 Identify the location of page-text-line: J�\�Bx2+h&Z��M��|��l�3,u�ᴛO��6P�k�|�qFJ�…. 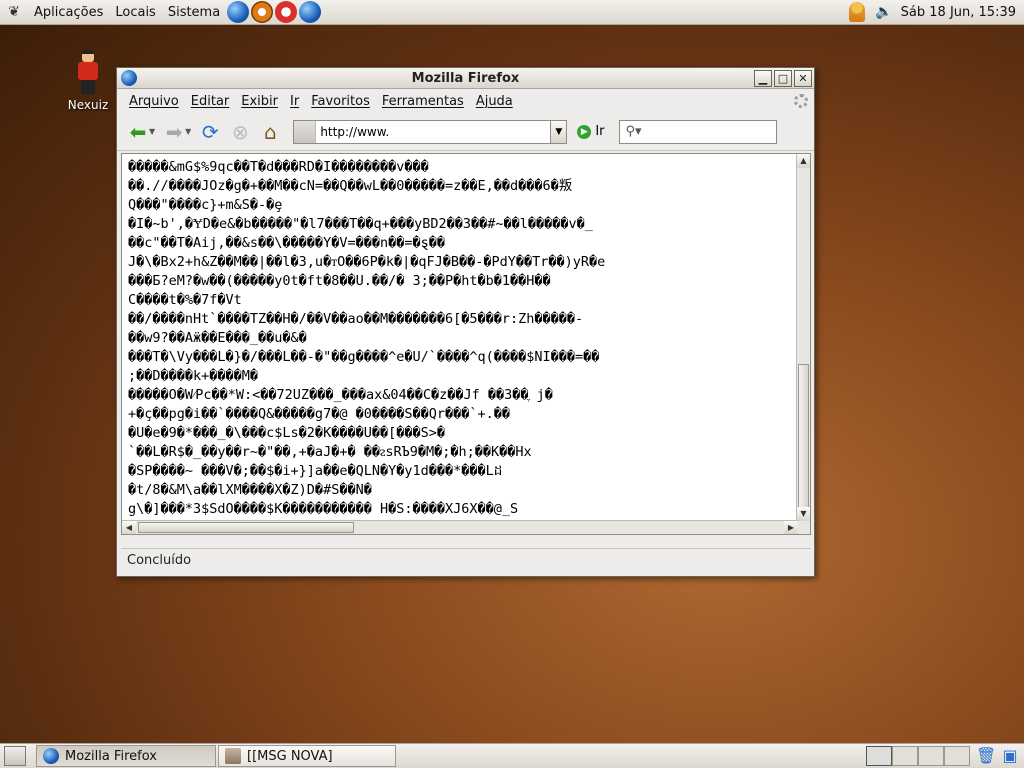
(367, 262).